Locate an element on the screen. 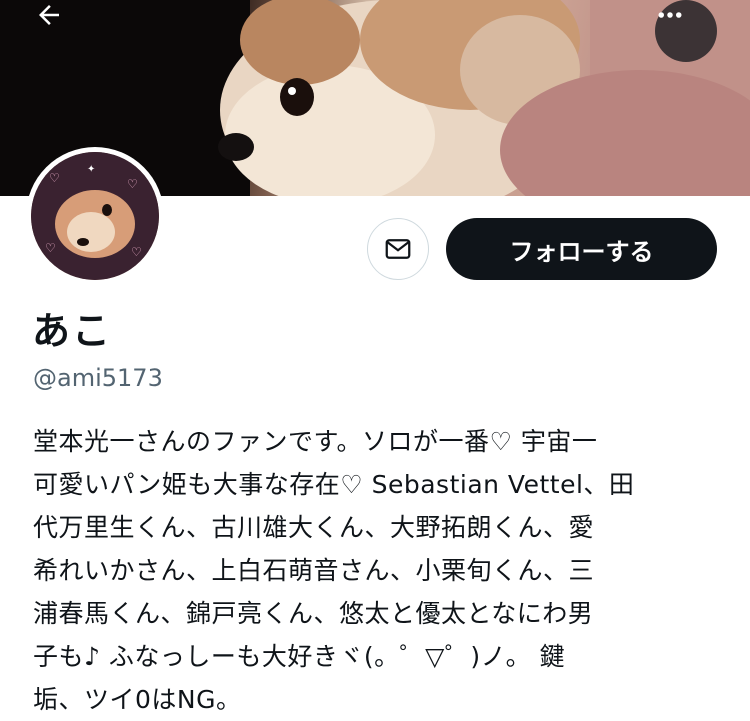 Image resolution: width=750 pixels, height=721 pixels. back-button is located at coordinates (65, 31).